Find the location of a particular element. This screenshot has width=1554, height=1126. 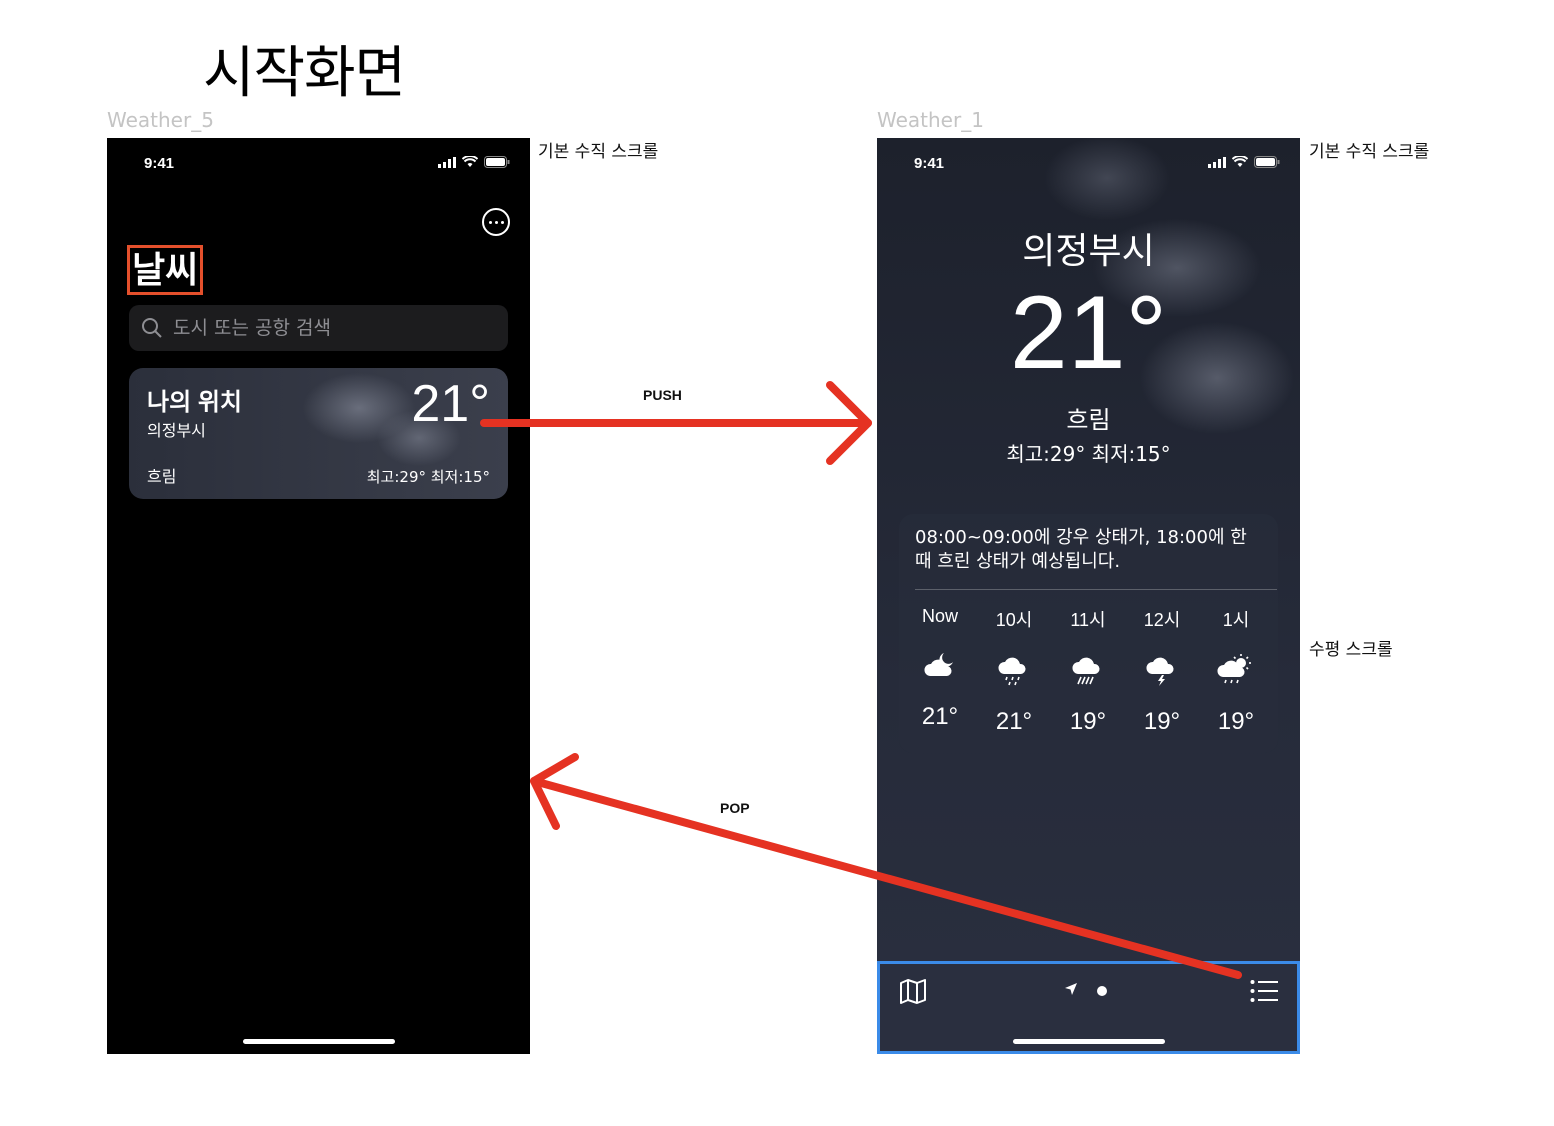

pop-label: POP is located at coordinates (735, 808).